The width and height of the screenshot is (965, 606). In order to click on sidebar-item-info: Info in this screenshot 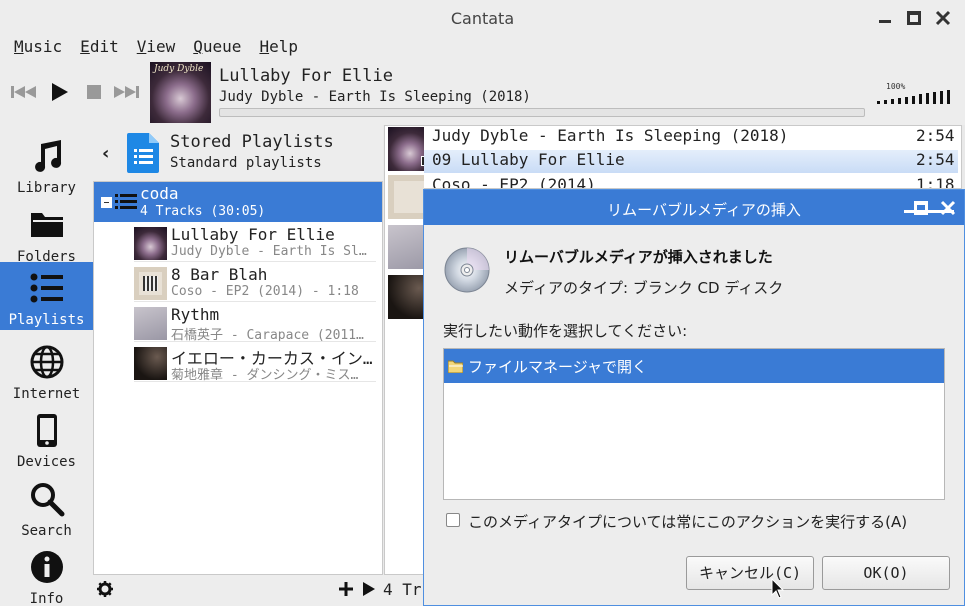, I will do `click(46, 573)`.